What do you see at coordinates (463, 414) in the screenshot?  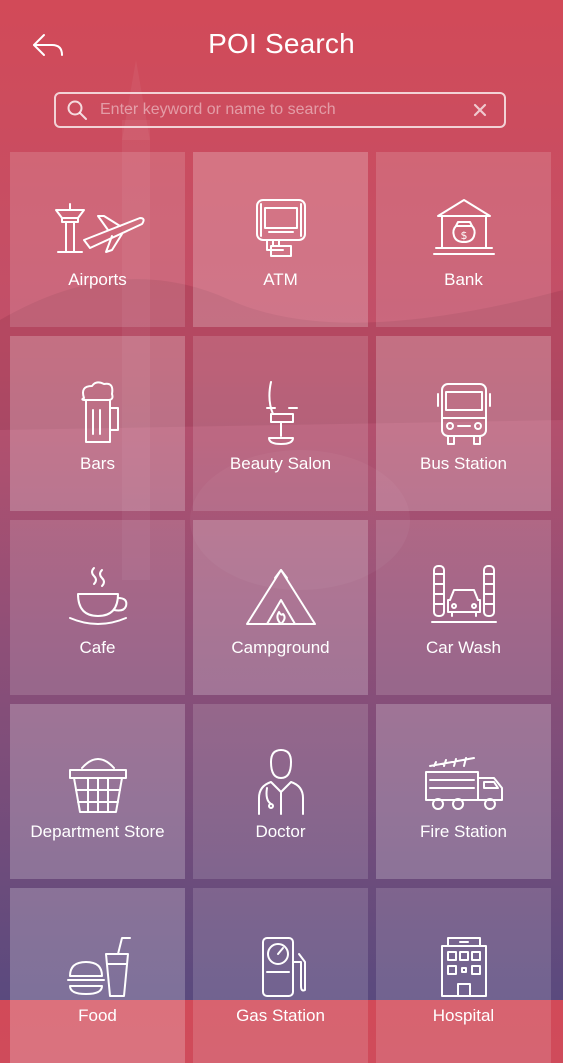 I see `bus-icon` at bounding box center [463, 414].